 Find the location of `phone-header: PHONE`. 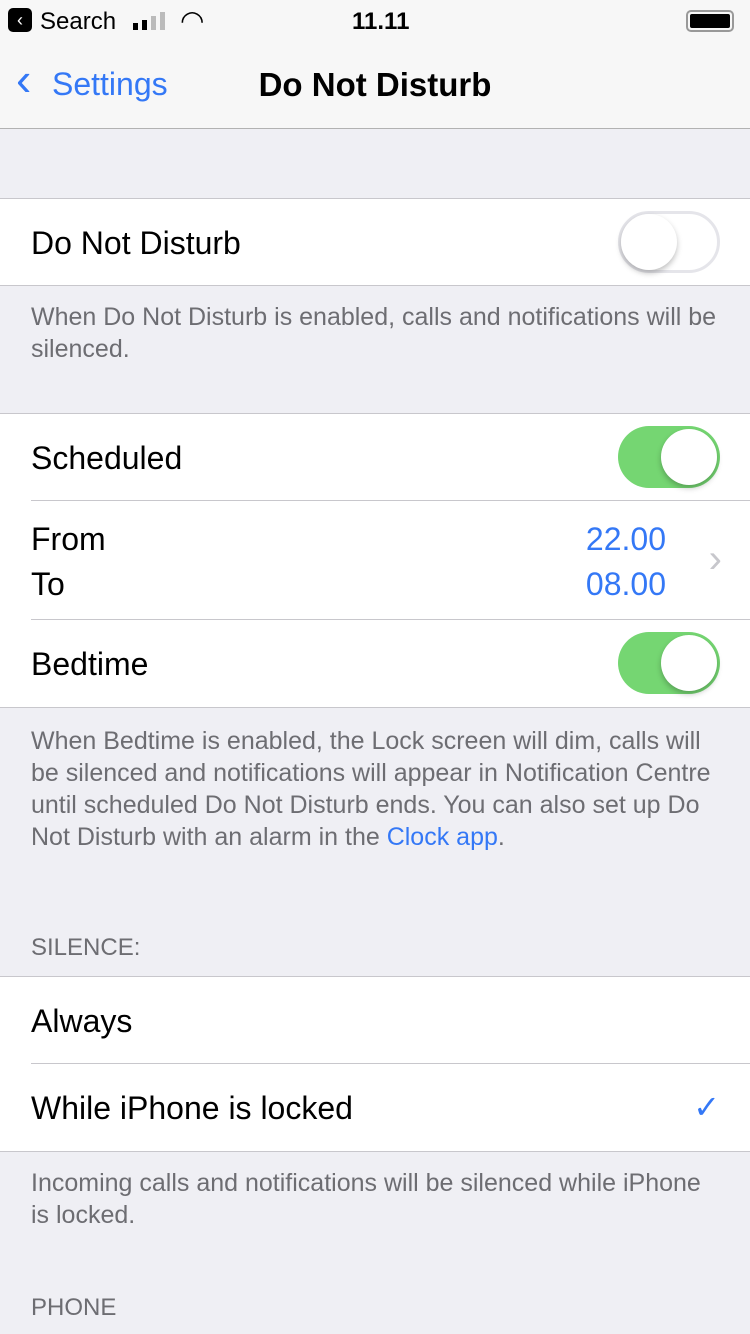

phone-header: PHONE is located at coordinates (74, 1307).